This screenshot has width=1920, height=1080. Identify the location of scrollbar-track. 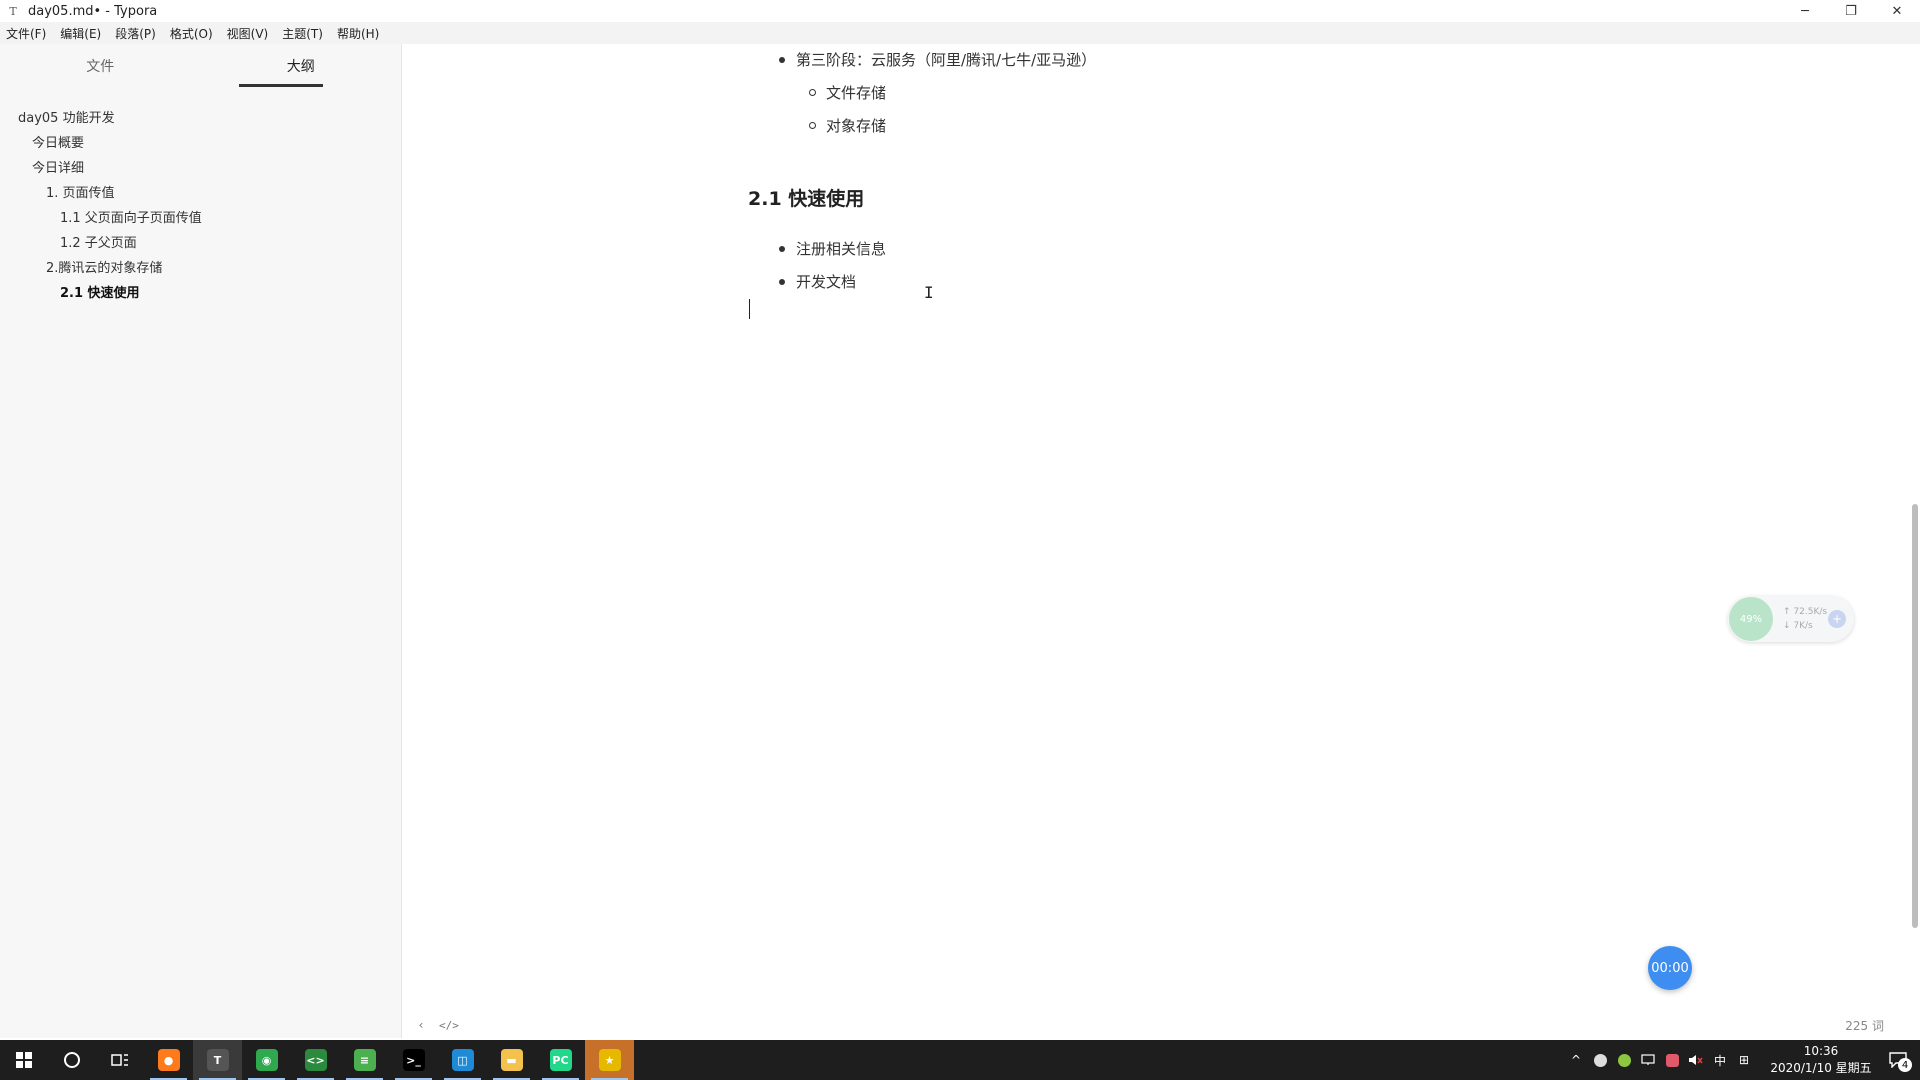
(1916, 541).